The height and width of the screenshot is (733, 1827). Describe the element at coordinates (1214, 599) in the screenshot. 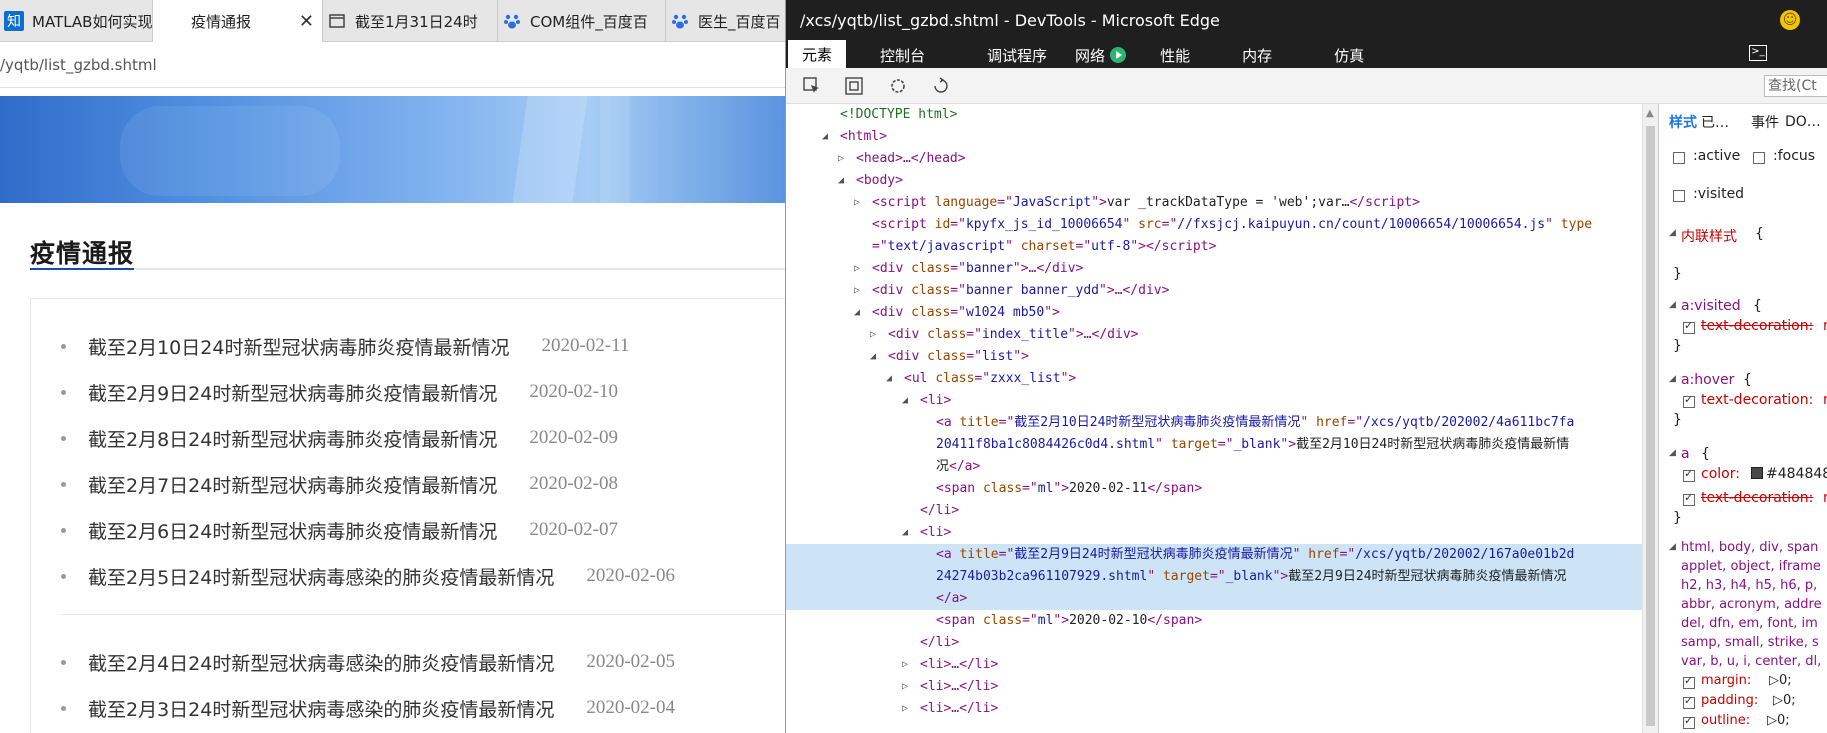

I see `dom-node-a-selected-cont: </a>` at that location.